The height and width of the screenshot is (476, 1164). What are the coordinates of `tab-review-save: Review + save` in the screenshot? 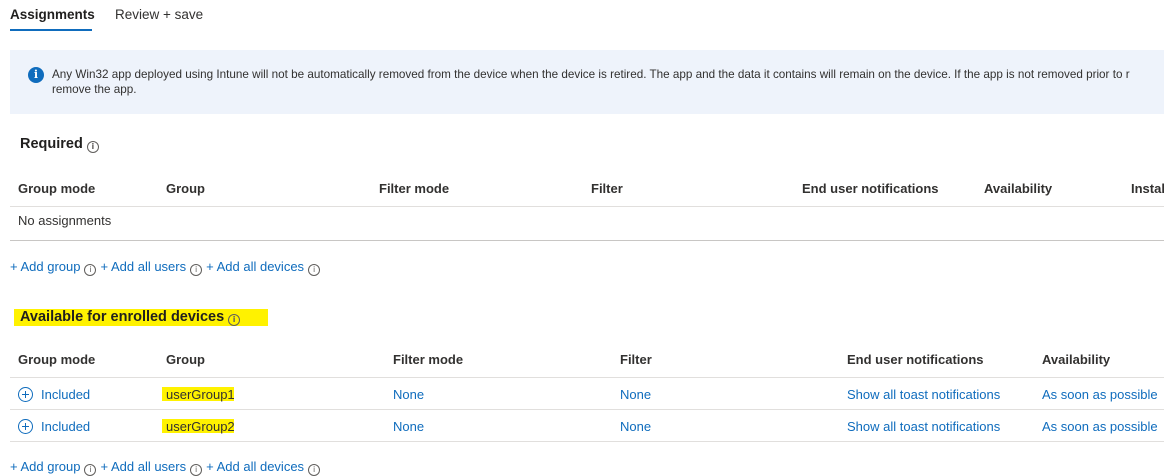 It's located at (159, 14).